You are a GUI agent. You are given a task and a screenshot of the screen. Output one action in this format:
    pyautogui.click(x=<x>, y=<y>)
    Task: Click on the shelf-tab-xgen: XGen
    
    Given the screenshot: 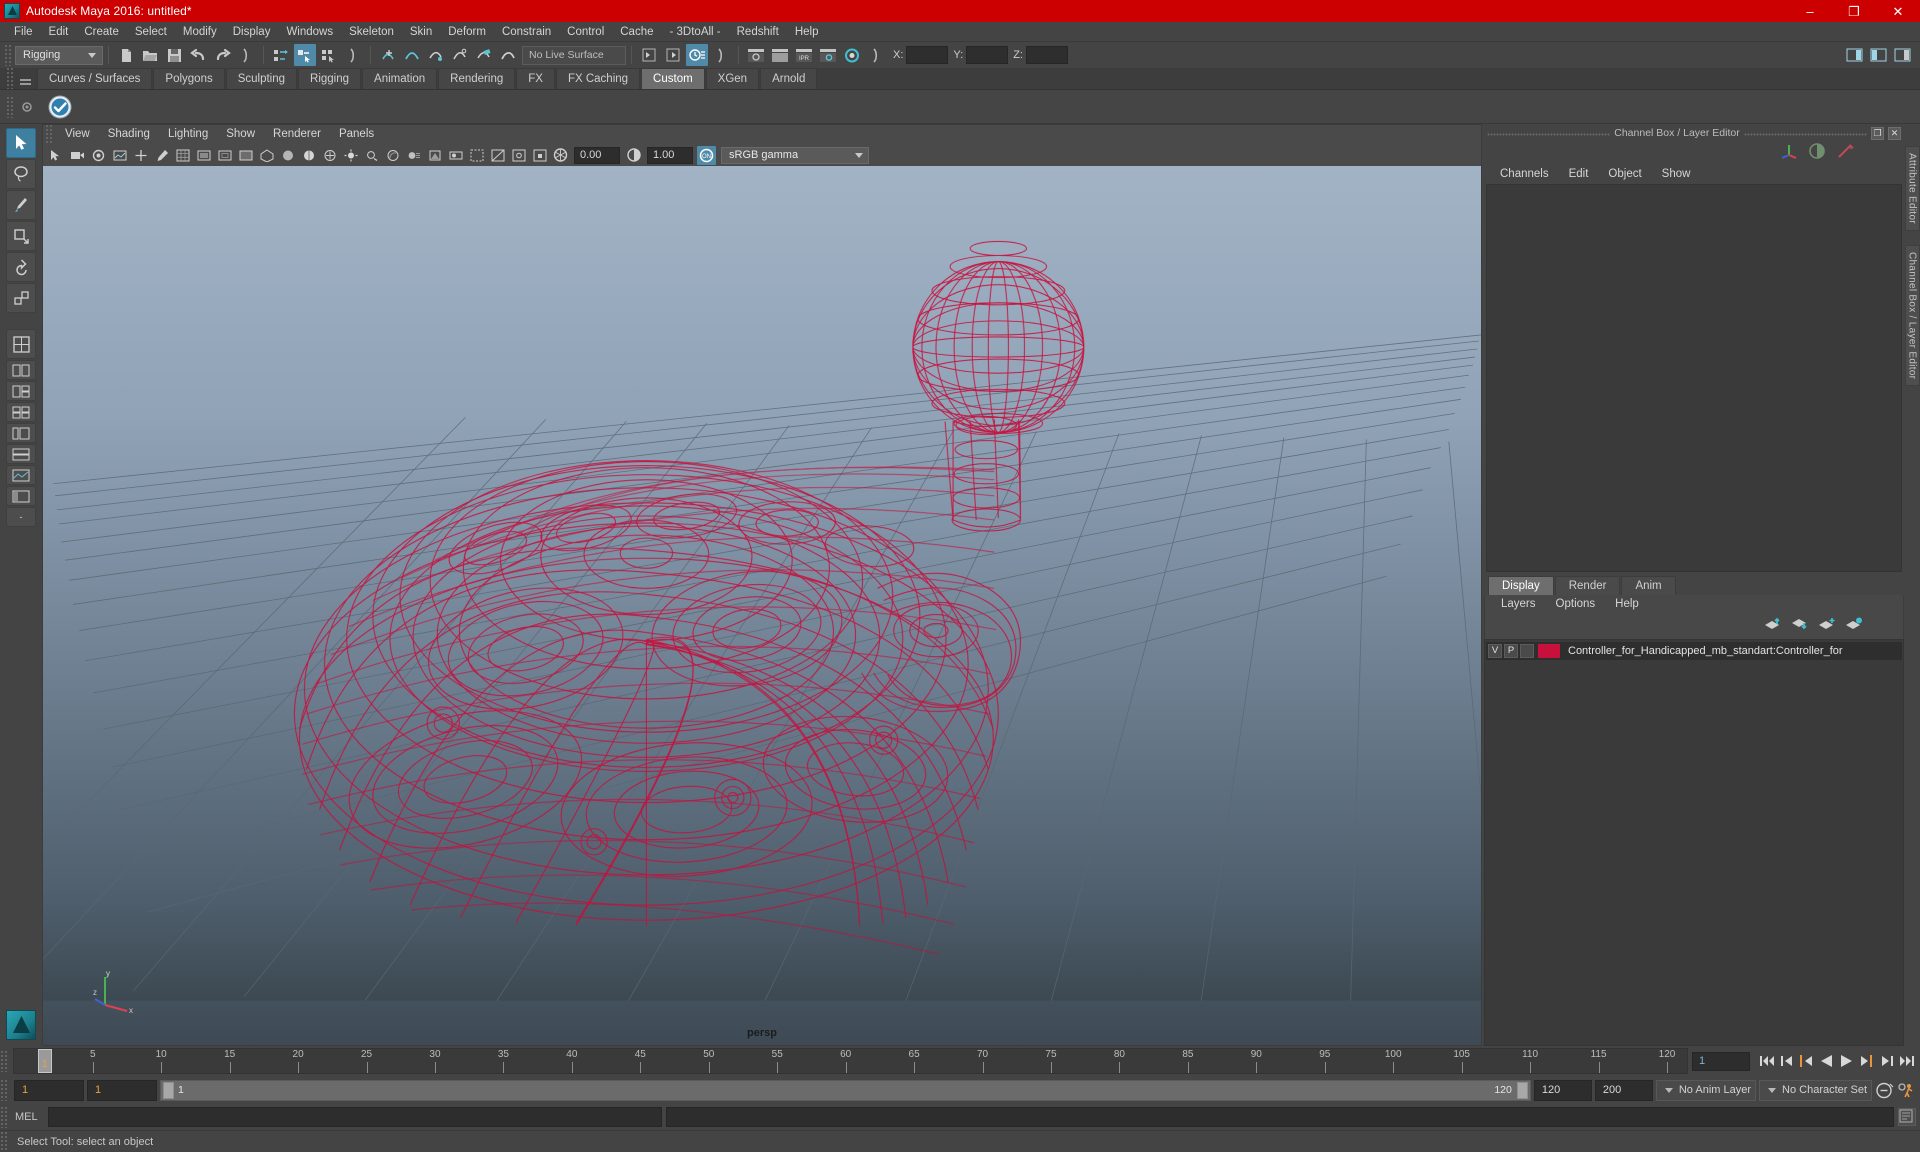 What is the action you would take?
    pyautogui.click(x=732, y=78)
    